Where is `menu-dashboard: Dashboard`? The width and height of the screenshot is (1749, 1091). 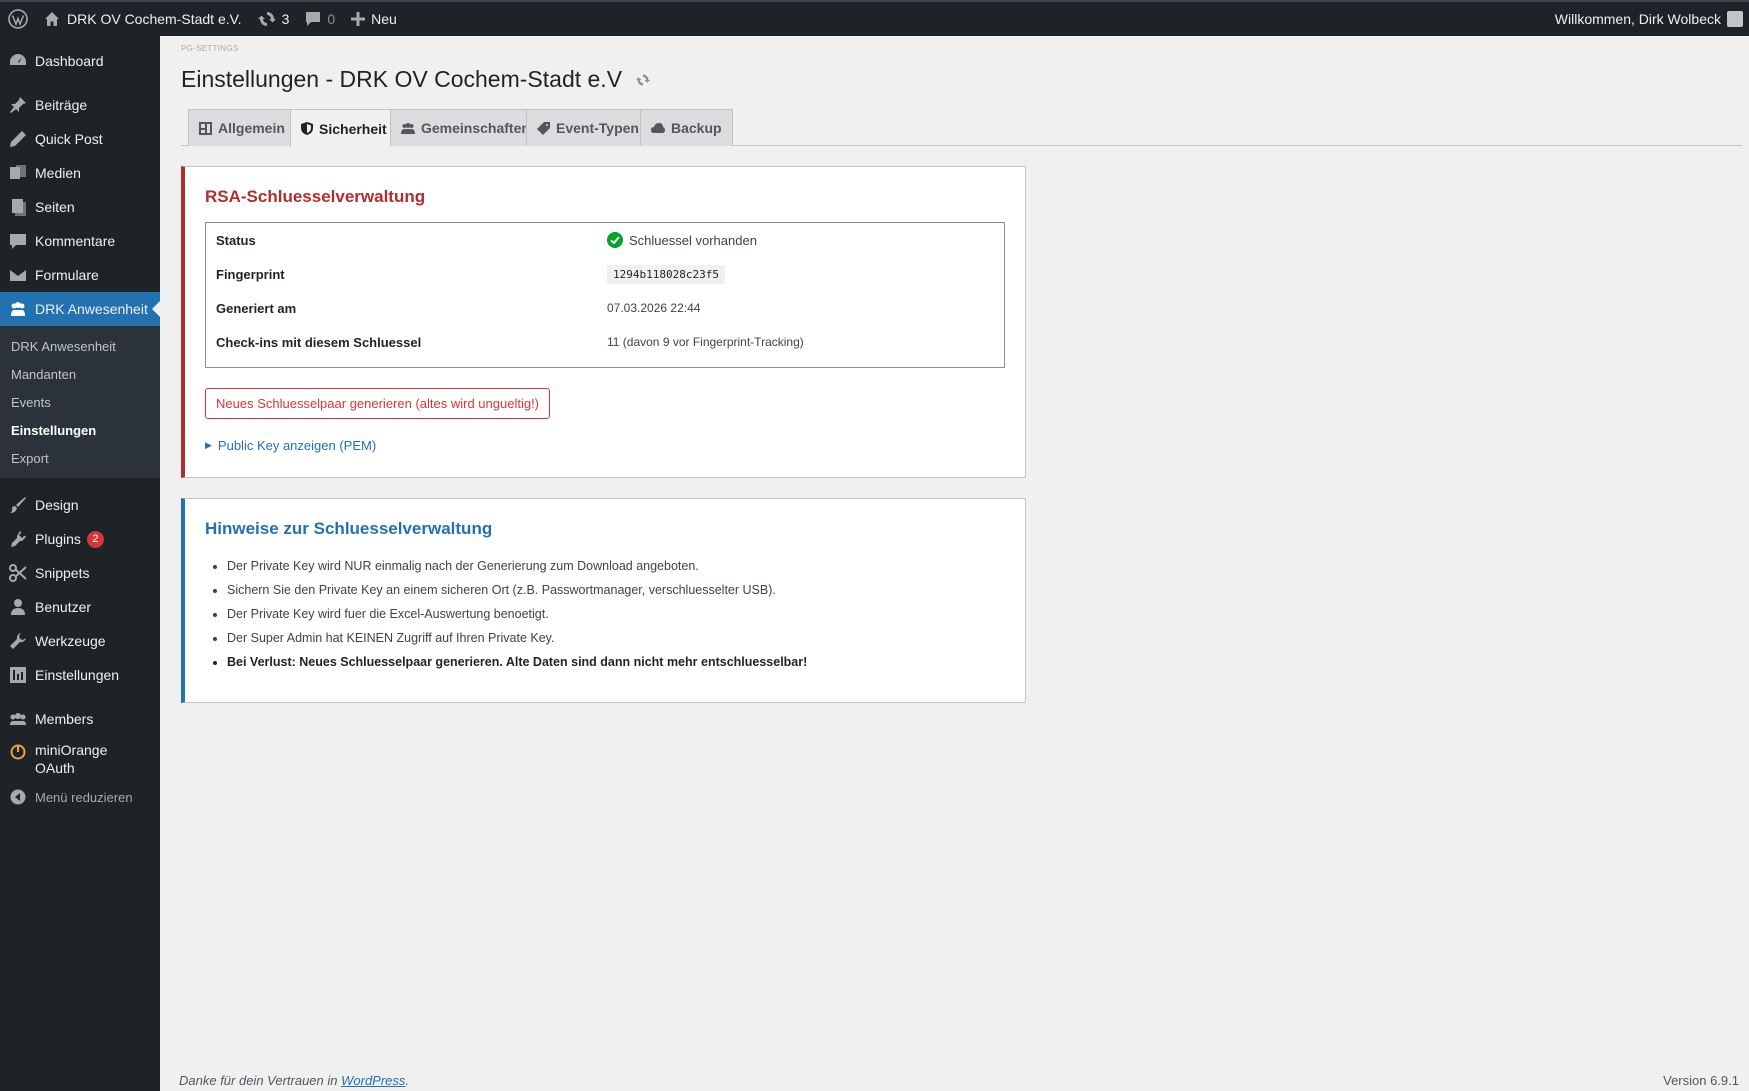 menu-dashboard: Dashboard is located at coordinates (80, 61).